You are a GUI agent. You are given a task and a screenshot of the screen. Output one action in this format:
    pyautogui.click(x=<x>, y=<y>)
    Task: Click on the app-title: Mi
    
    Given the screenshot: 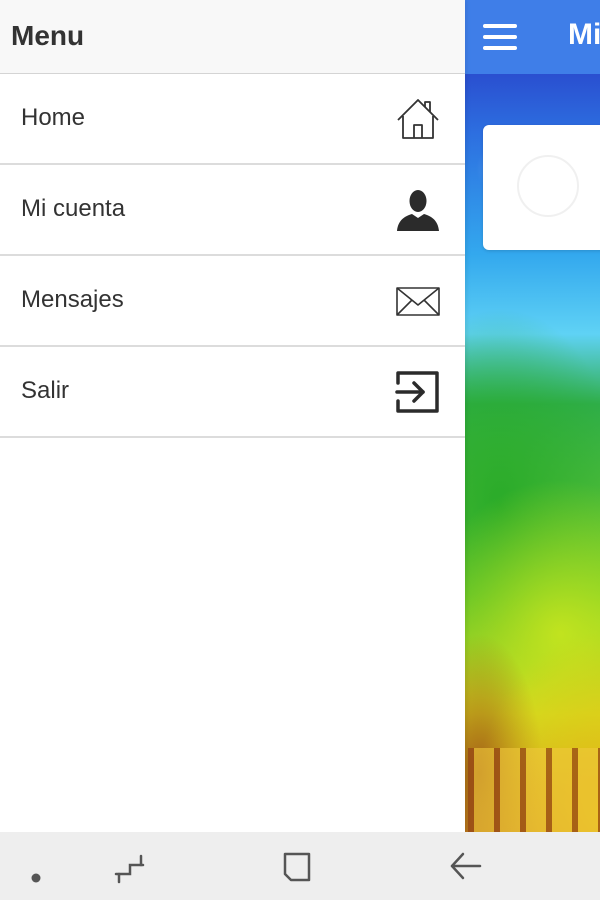 What is the action you would take?
    pyautogui.click(x=584, y=34)
    